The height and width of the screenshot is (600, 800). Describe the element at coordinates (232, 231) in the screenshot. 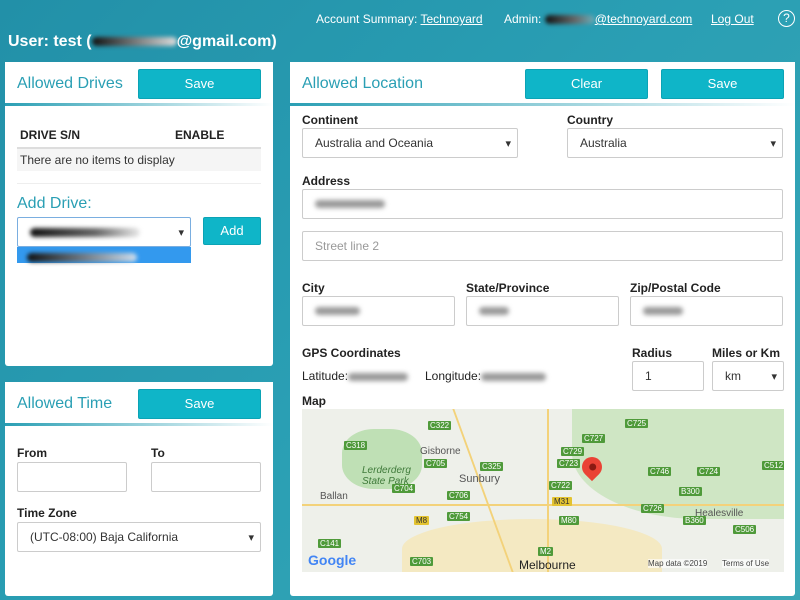

I see `add-drive-button: Add` at that location.